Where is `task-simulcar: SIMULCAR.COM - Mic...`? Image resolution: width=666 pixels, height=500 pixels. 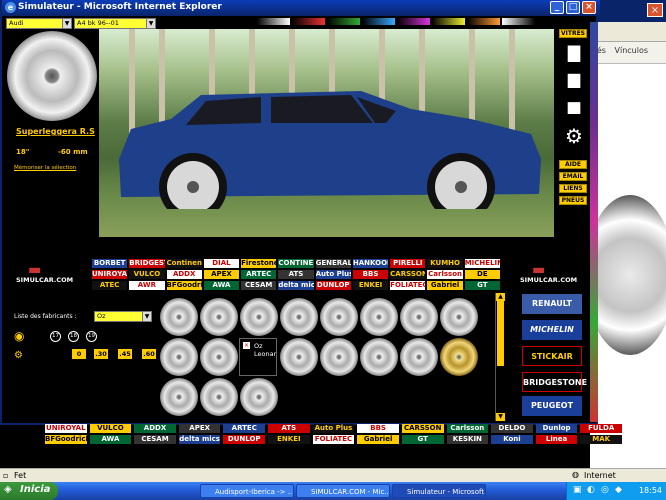
task-simulcar: SIMULCAR.COM - Mic... is located at coordinates (343, 491).